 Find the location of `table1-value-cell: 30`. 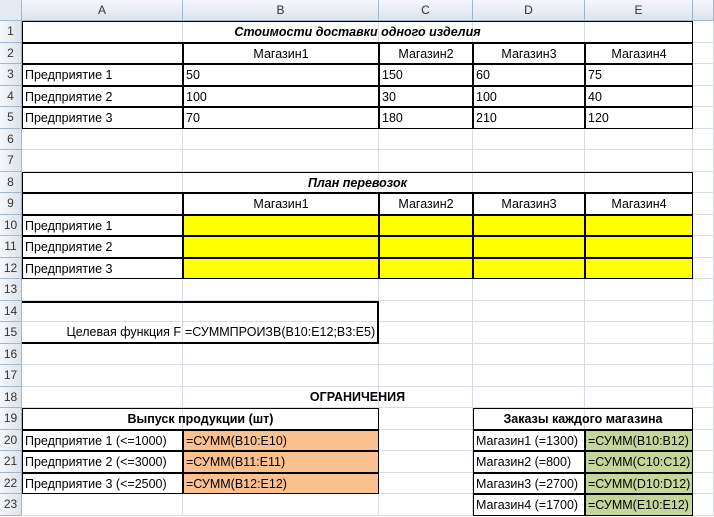

table1-value-cell: 30 is located at coordinates (426, 96).